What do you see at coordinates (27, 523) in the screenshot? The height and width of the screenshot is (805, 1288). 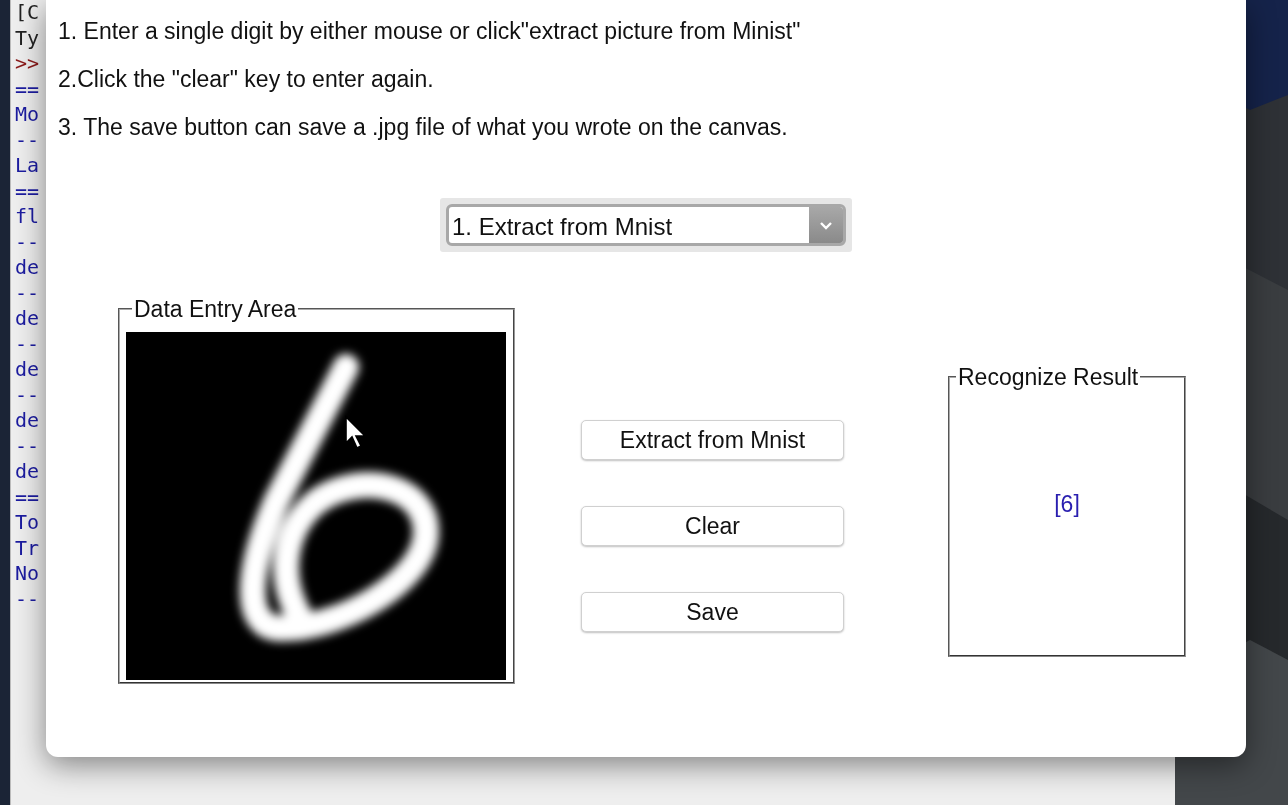 I see `terminal-text: To` at bounding box center [27, 523].